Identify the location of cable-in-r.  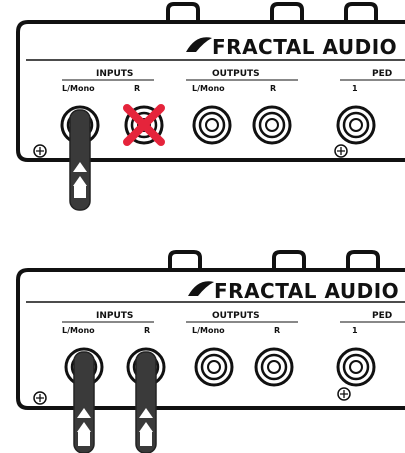
(146, 402).